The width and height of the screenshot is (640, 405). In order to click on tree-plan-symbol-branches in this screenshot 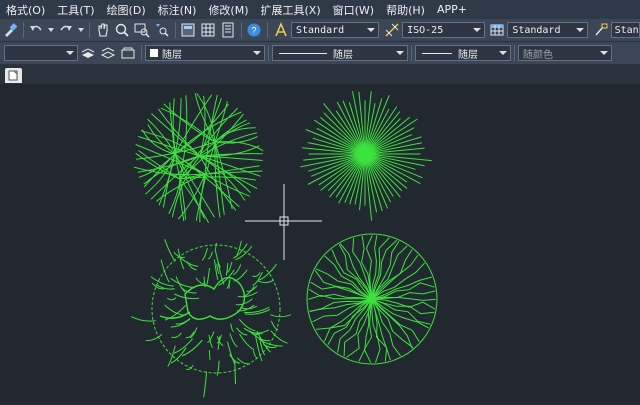, I will do `click(198, 158)`.